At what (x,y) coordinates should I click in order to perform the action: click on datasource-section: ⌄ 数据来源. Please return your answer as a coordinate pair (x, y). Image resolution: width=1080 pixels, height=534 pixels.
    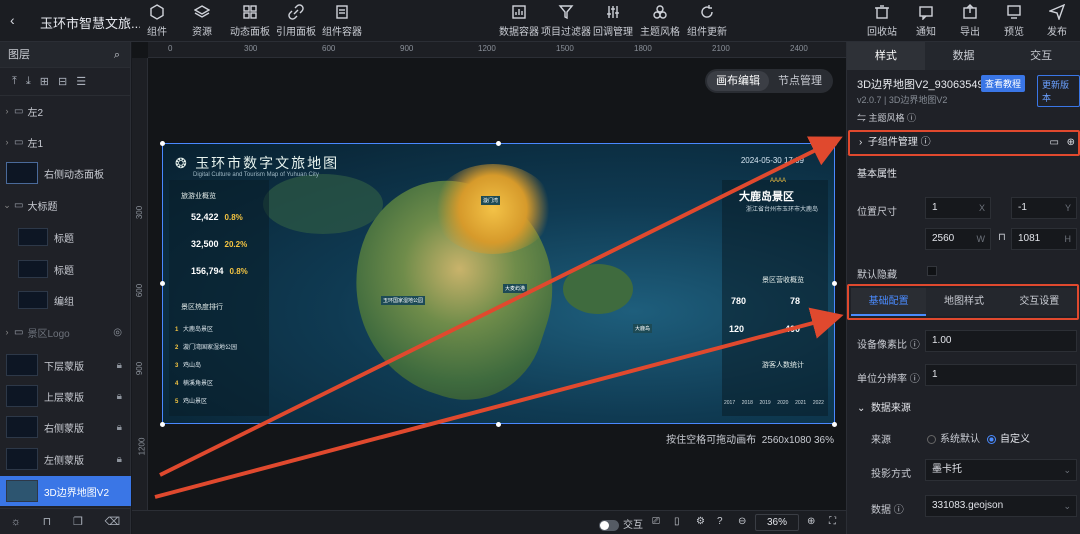
    Looking at the image, I should click on (884, 406).